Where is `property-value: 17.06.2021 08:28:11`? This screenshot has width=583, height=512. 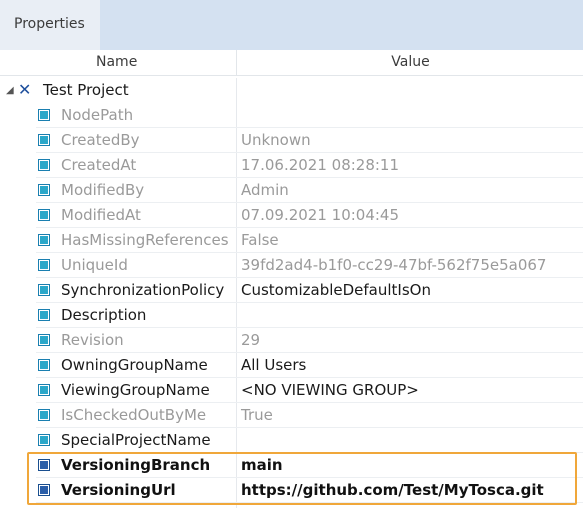
property-value: 17.06.2021 08:28:11 is located at coordinates (320, 165).